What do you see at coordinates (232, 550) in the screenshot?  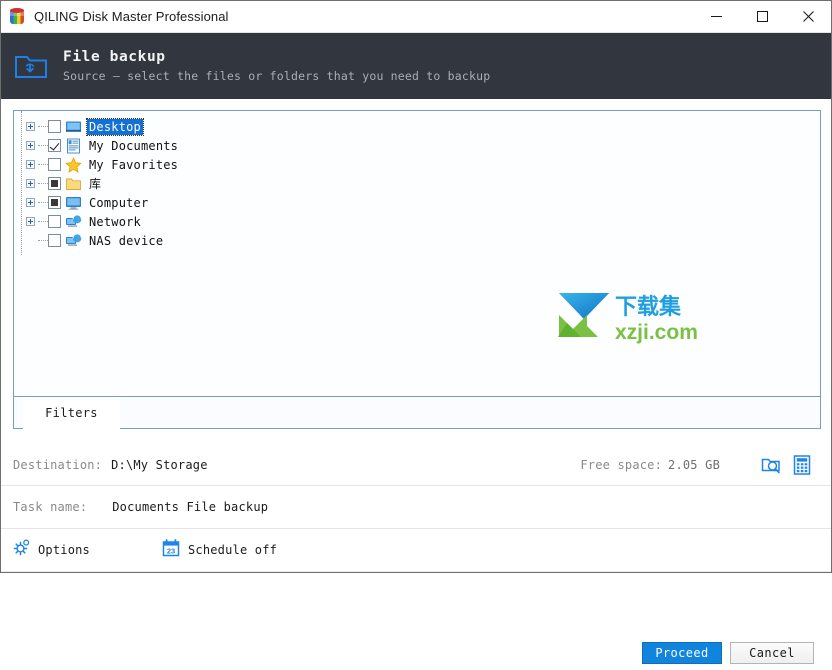 I see `schedule-label: Schedule off` at bounding box center [232, 550].